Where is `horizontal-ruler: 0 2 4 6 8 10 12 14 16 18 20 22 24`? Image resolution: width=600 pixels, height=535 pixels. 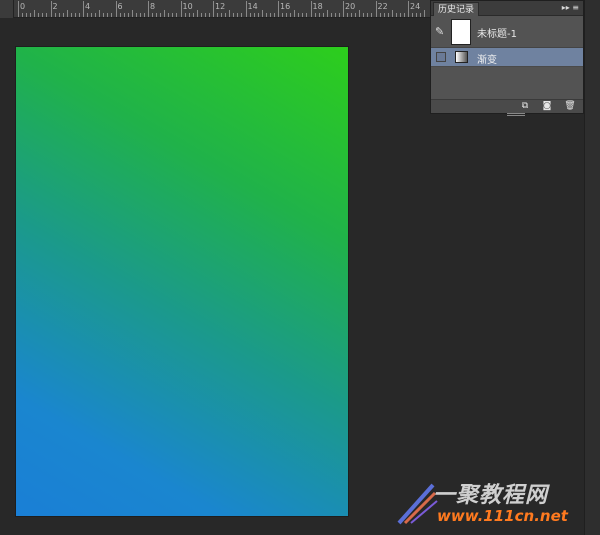 horizontal-ruler: 0 2 4 6 8 10 12 14 16 18 20 22 24 is located at coordinates (215, 9).